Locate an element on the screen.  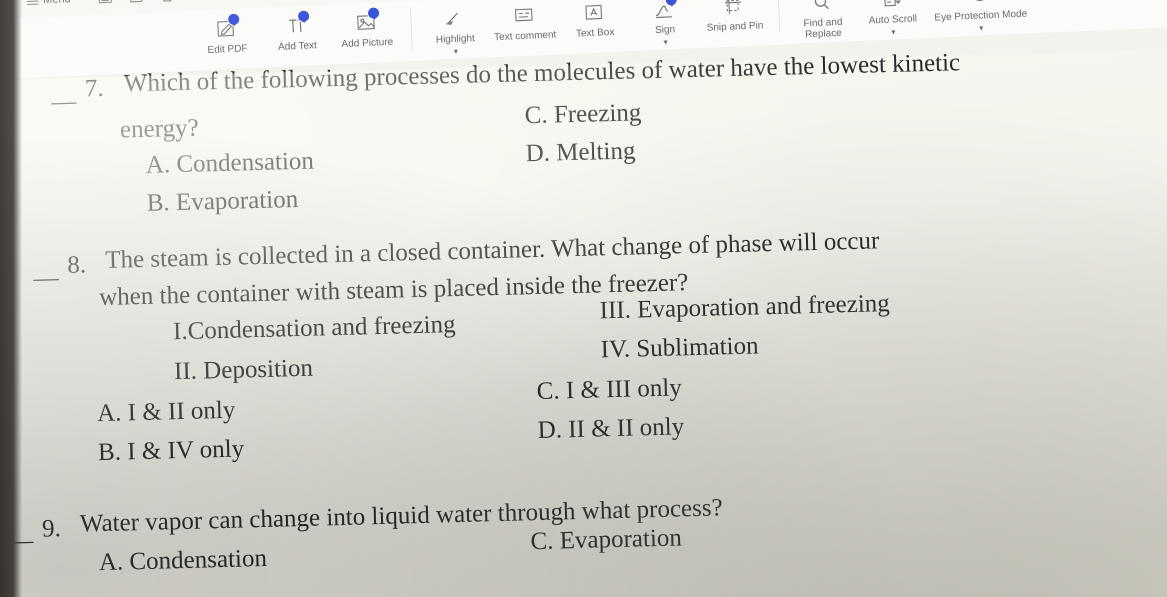
sign-label: Sign is located at coordinates (665, 30).